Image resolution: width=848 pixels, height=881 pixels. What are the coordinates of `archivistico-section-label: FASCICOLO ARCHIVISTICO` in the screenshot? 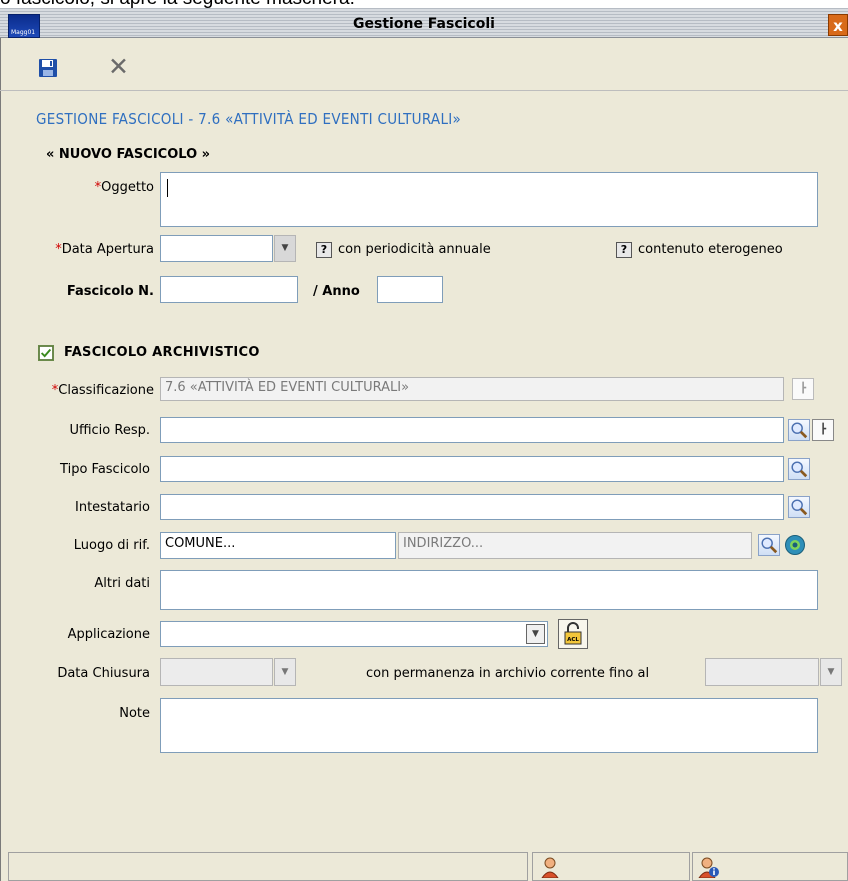 It's located at (162, 352).